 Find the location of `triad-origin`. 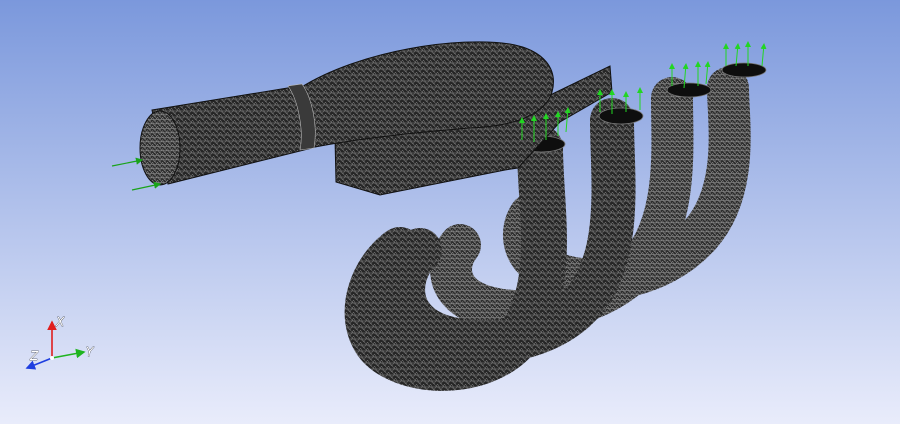

triad-origin is located at coordinates (52, 358).